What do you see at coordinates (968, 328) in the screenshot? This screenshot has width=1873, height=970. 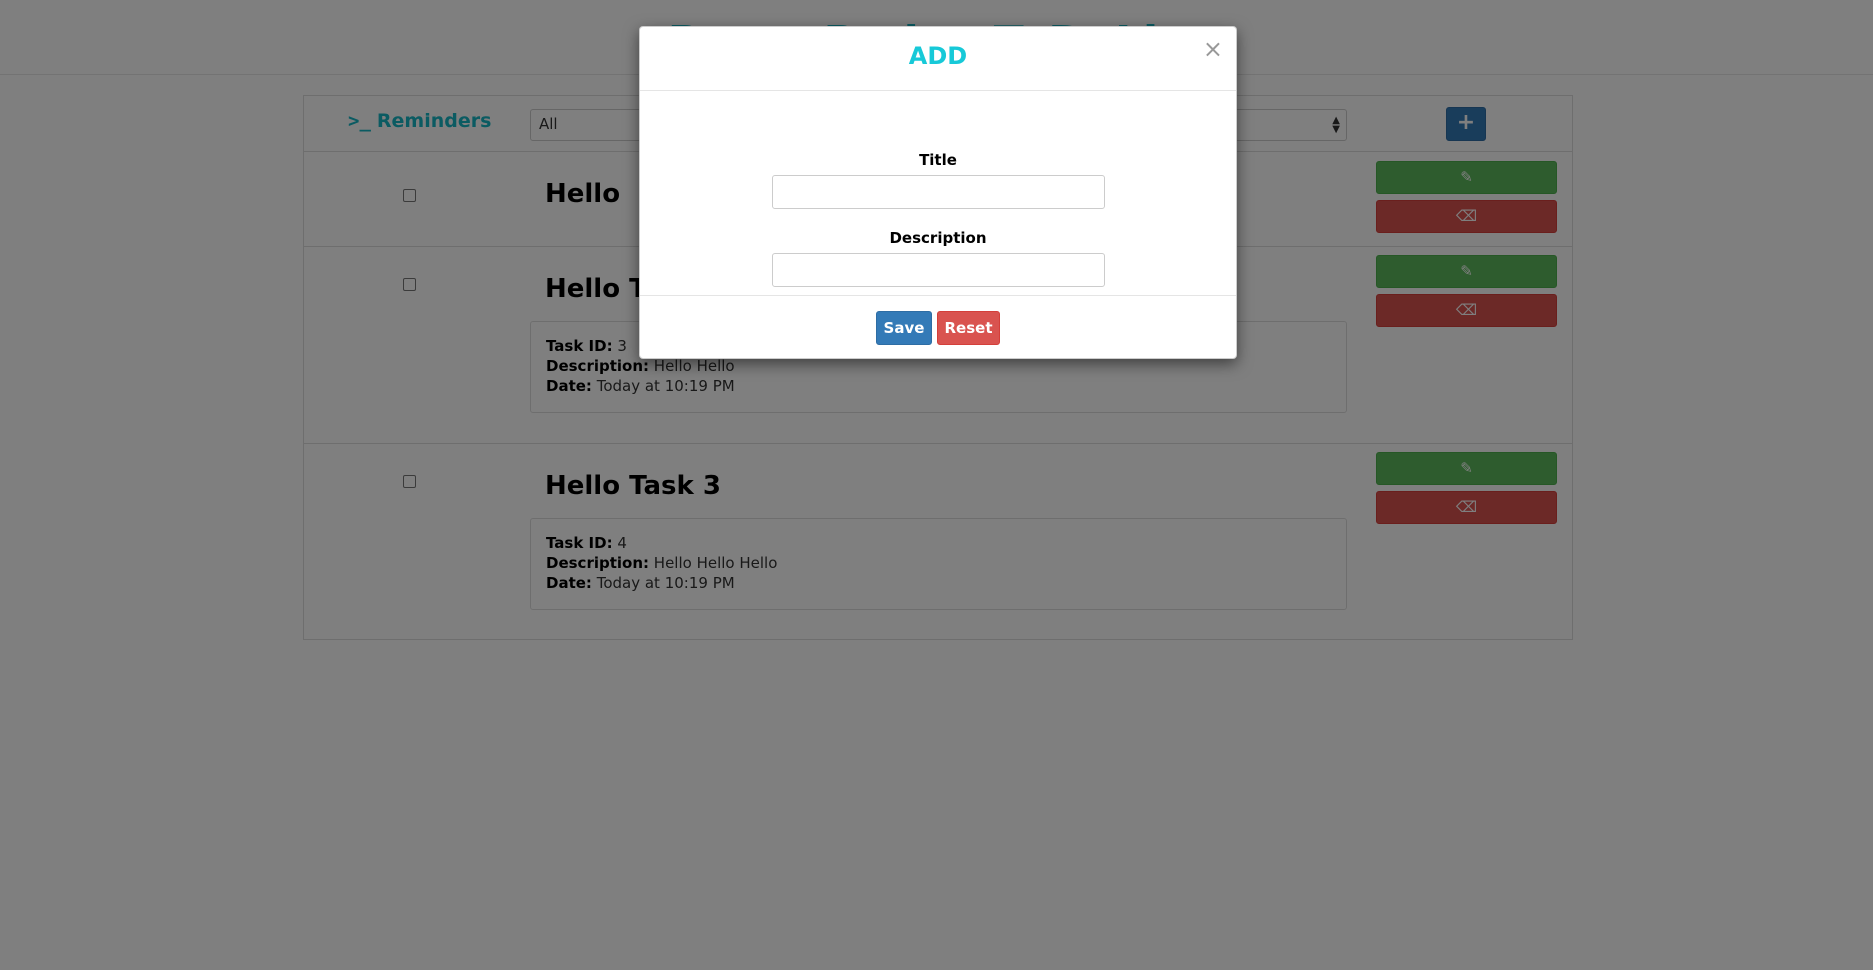 I see `reset-button: Reset` at bounding box center [968, 328].